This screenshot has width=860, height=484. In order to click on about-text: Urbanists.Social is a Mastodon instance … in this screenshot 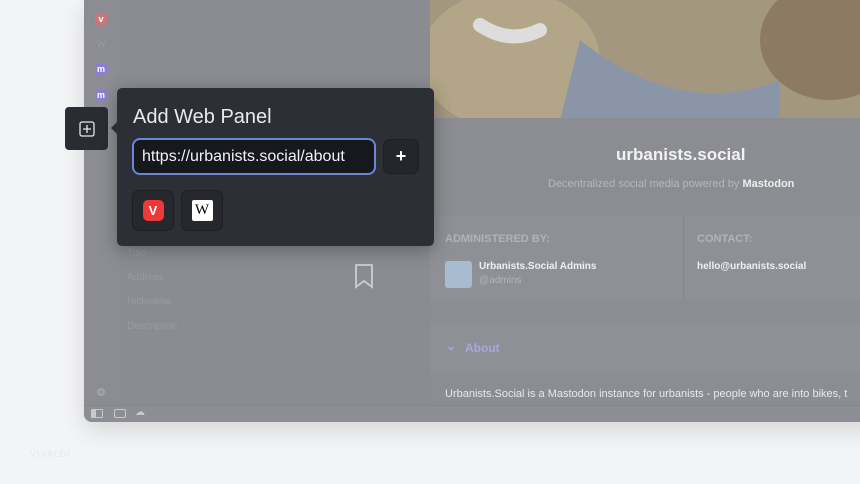, I will do `click(646, 394)`.